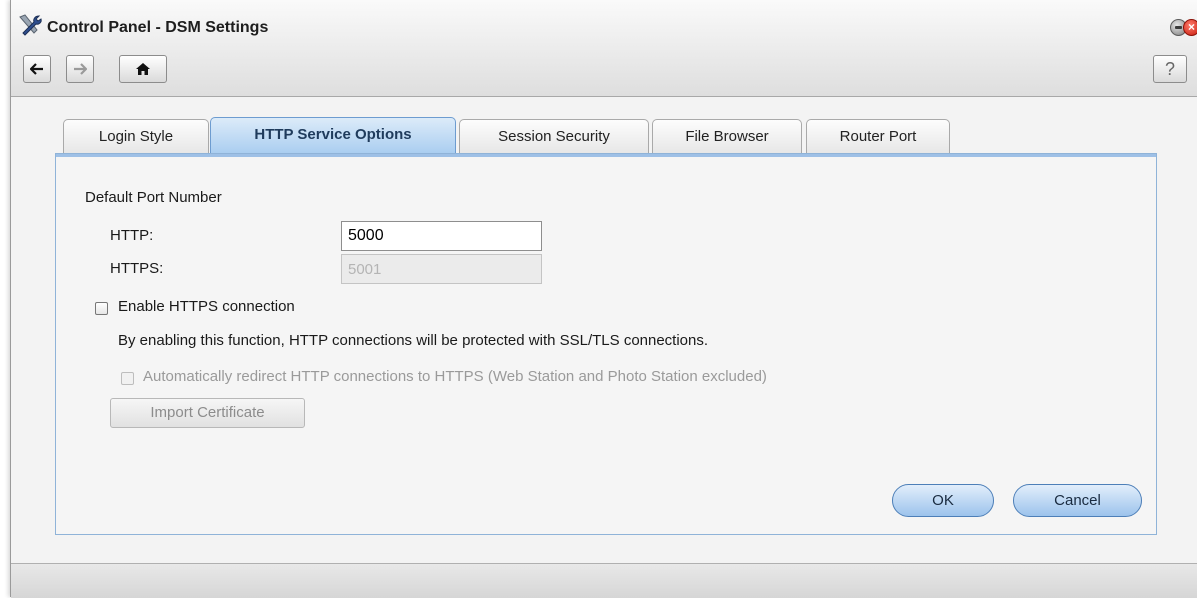 The height and width of the screenshot is (598, 1197). I want to click on ok-button: OK, so click(943, 500).